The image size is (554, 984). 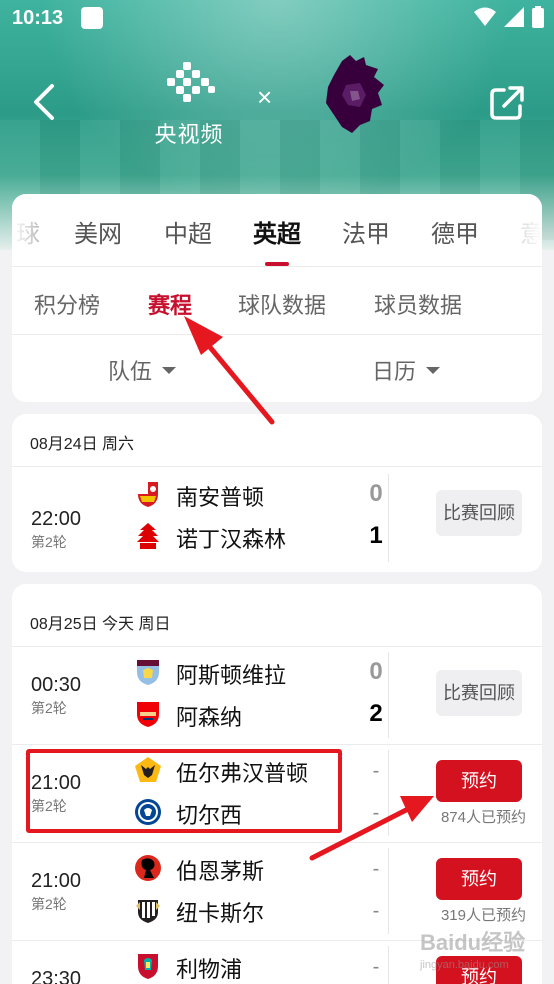 What do you see at coordinates (220, 913) in the screenshot?
I see `away-team: 纽卡斯尔` at bounding box center [220, 913].